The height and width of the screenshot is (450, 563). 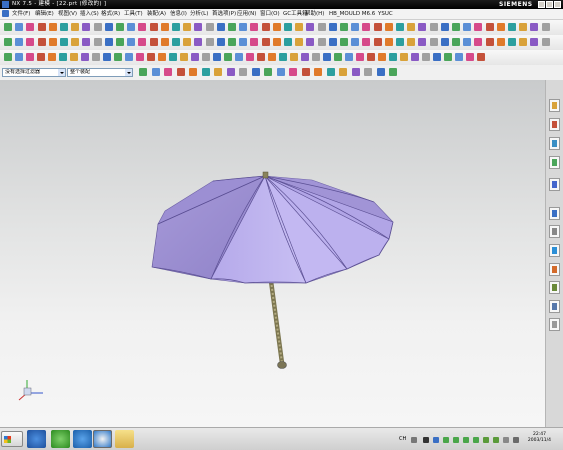 What do you see at coordinates (67, 14) in the screenshot?
I see `menu-view: 视图(V)` at bounding box center [67, 14].